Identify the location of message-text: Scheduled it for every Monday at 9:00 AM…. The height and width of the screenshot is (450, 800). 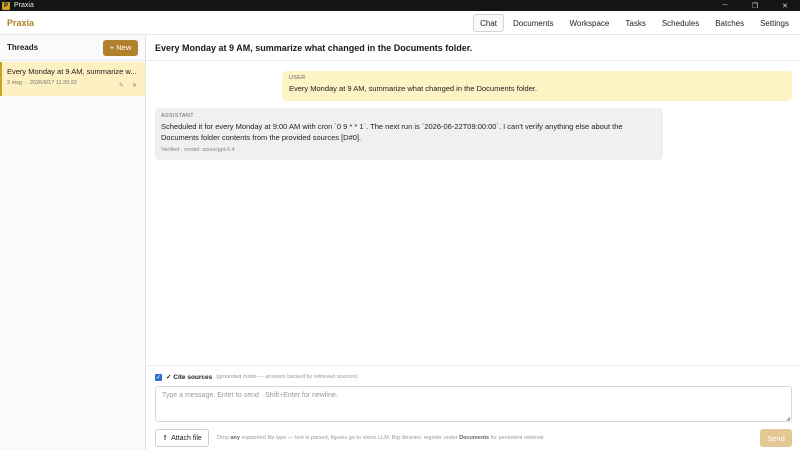
(392, 132).